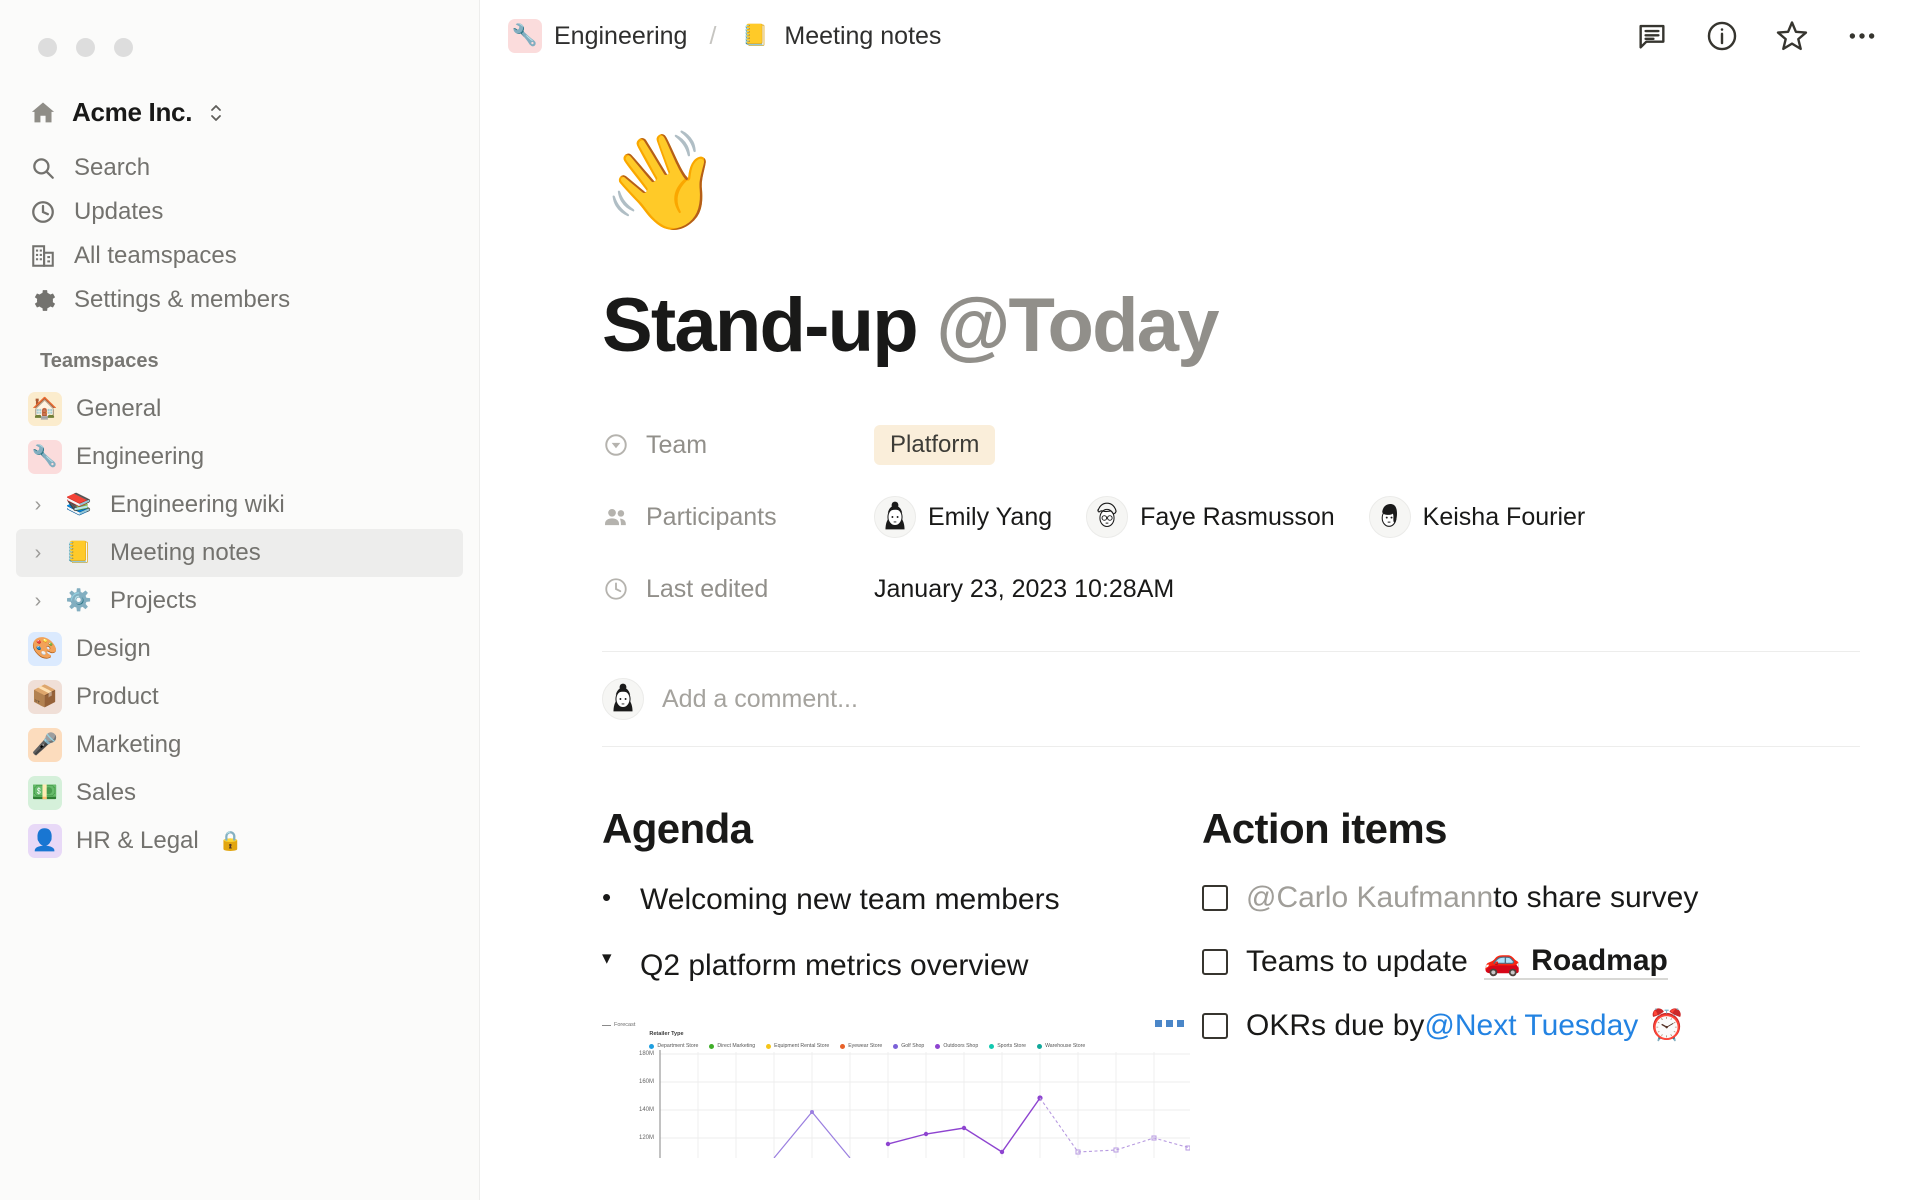 This screenshot has height=1200, width=1920. What do you see at coordinates (1158, 1023) in the screenshot?
I see `filter-icon` at bounding box center [1158, 1023].